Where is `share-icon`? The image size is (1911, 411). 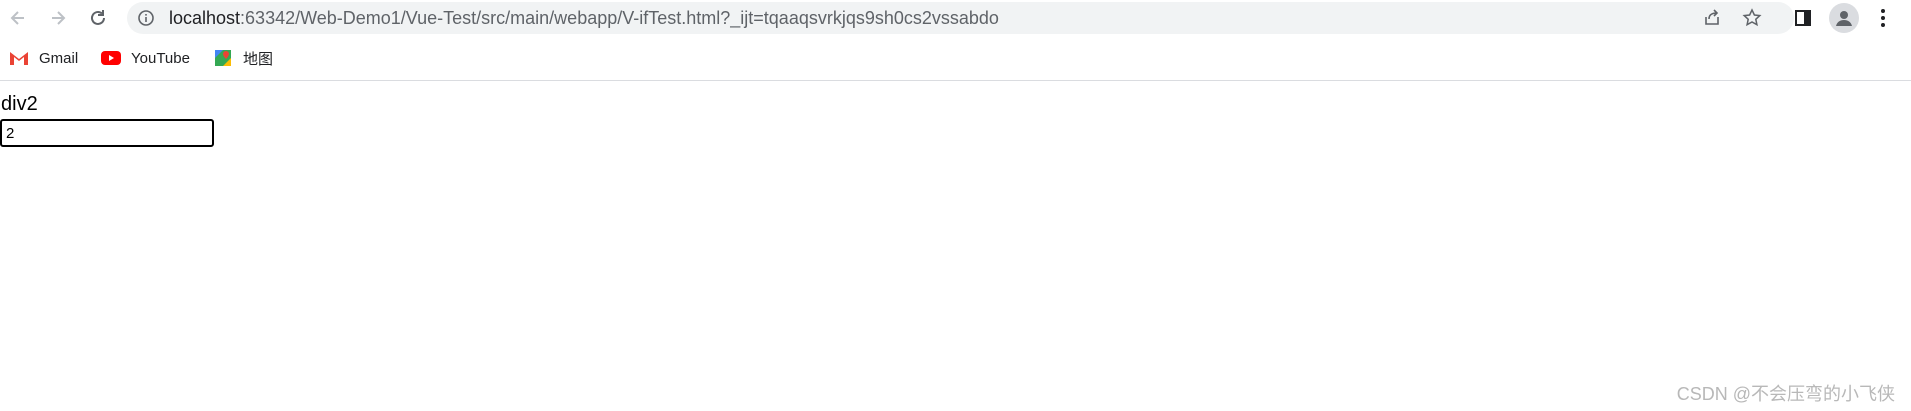 share-icon is located at coordinates (1712, 17).